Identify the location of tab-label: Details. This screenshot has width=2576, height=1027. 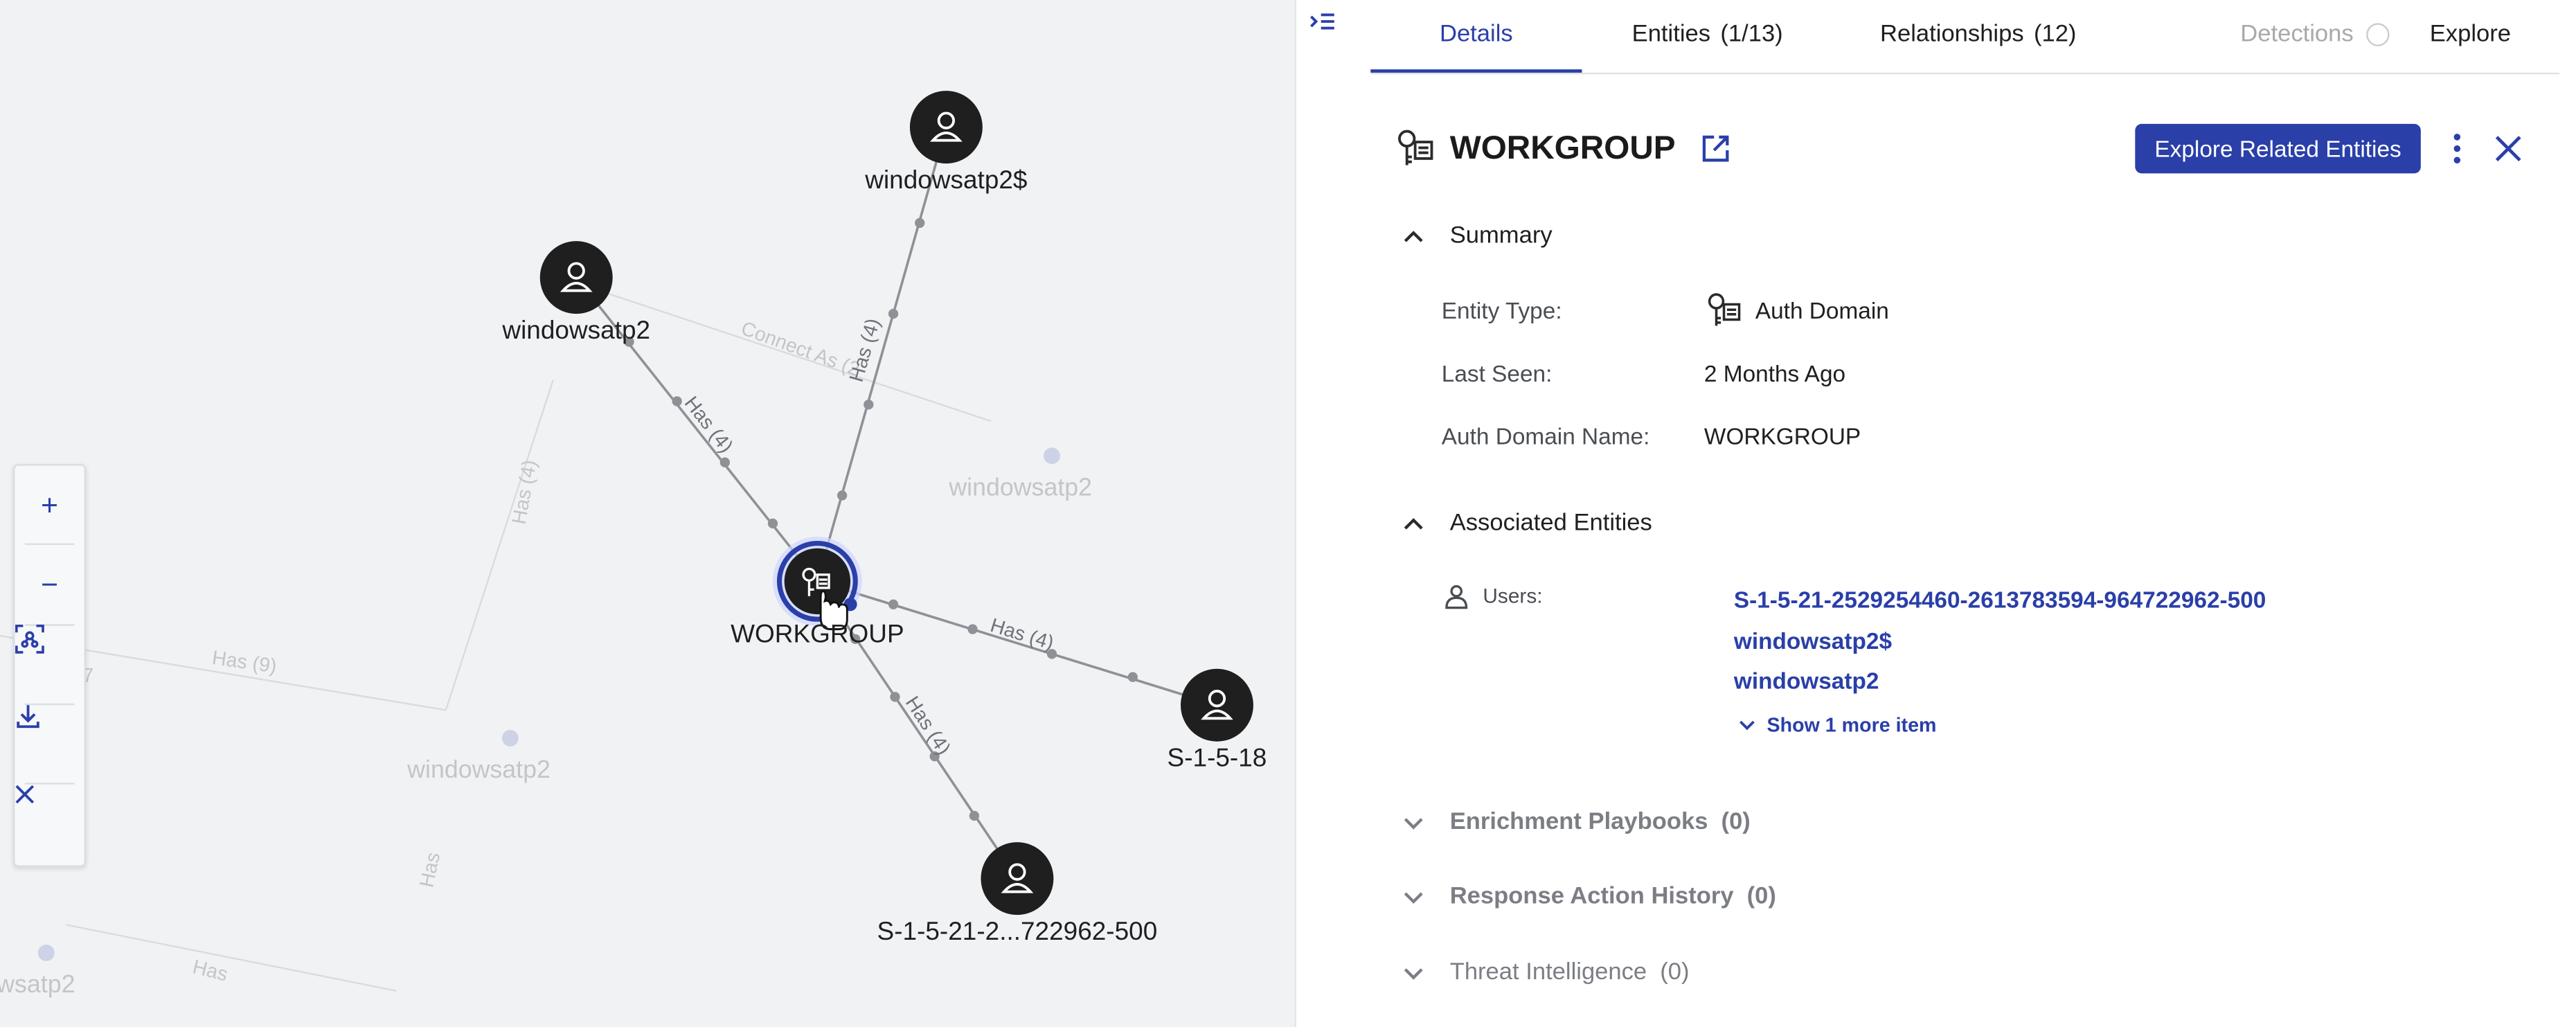
(1476, 34).